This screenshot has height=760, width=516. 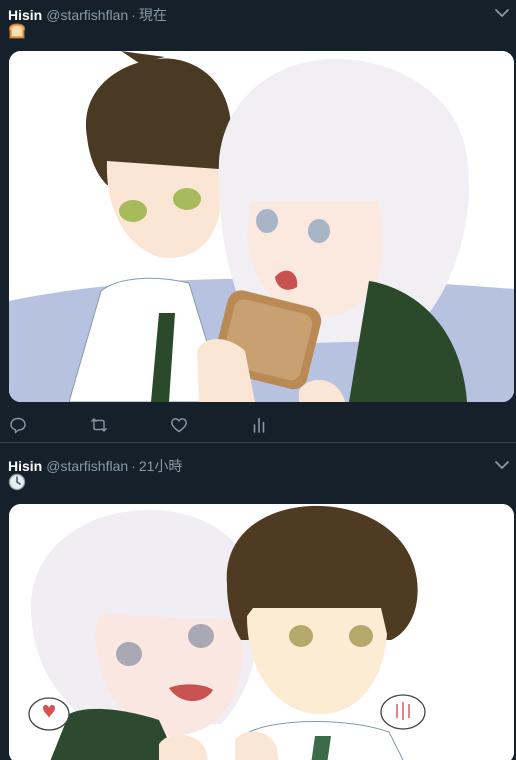 I want to click on tweet-actions, so click(x=150, y=425).